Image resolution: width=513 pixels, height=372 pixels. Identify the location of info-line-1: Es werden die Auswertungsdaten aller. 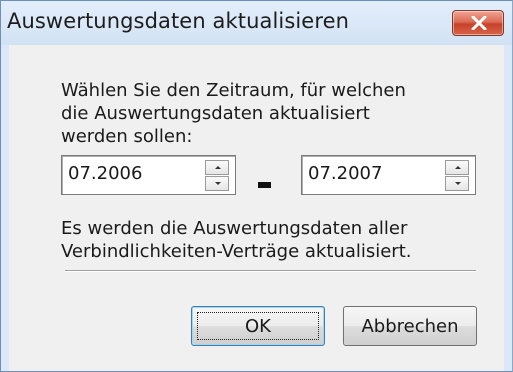
(234, 228).